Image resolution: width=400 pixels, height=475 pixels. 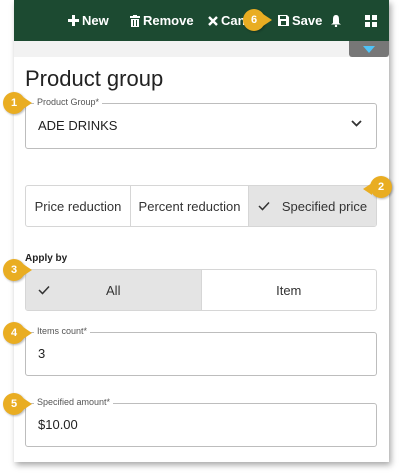 What do you see at coordinates (68, 102) in the screenshot?
I see `product-group-label: Product Group*` at bounding box center [68, 102].